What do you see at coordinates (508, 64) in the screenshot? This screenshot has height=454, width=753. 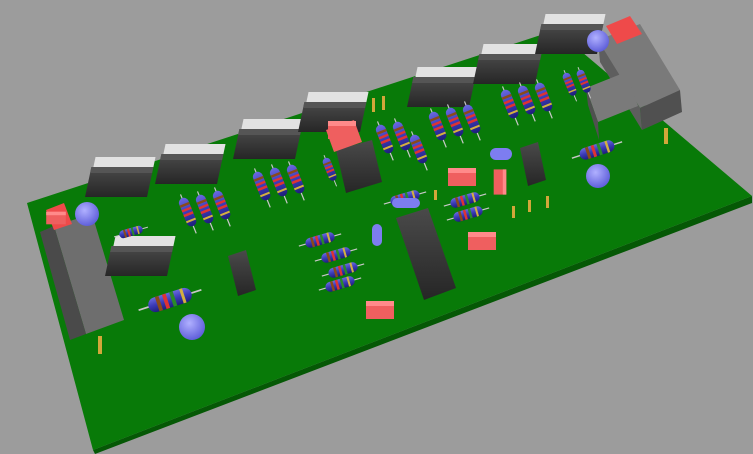 I see `transistor-q6` at bounding box center [508, 64].